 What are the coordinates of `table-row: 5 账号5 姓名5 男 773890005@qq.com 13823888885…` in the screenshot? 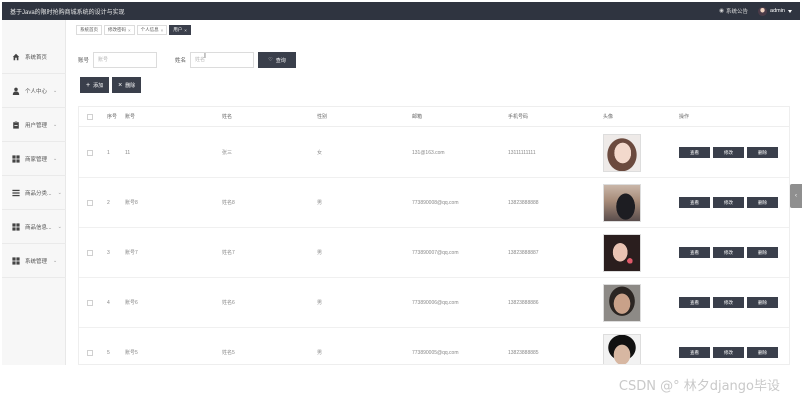 It's located at (434, 346).